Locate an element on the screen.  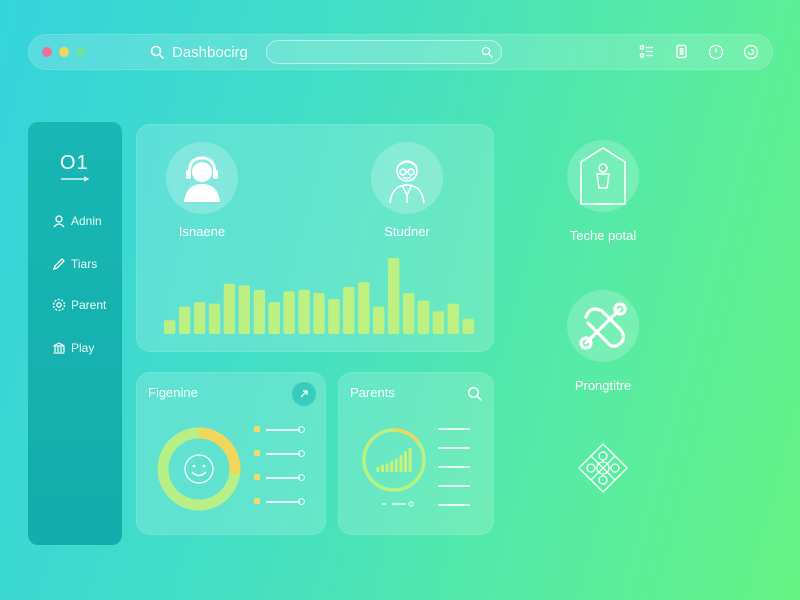
search-button is located at coordinates (474, 393).